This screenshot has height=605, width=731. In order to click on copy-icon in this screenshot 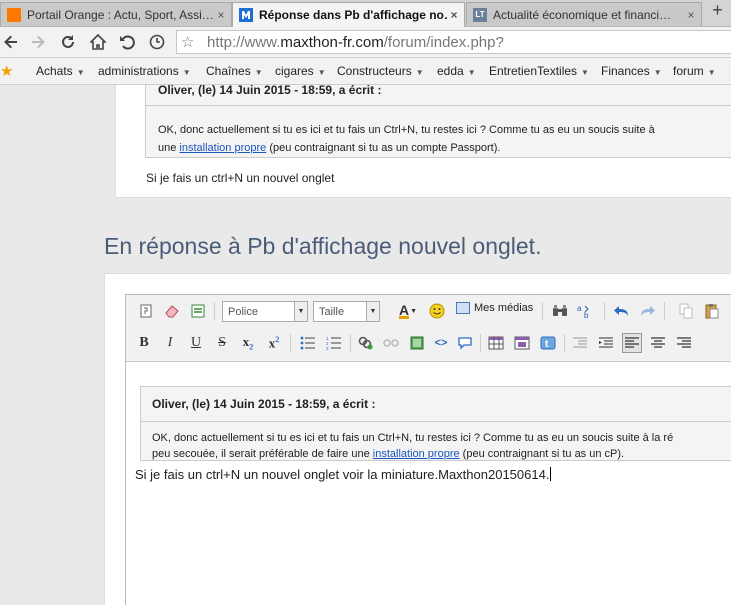, I will do `click(686, 311)`.